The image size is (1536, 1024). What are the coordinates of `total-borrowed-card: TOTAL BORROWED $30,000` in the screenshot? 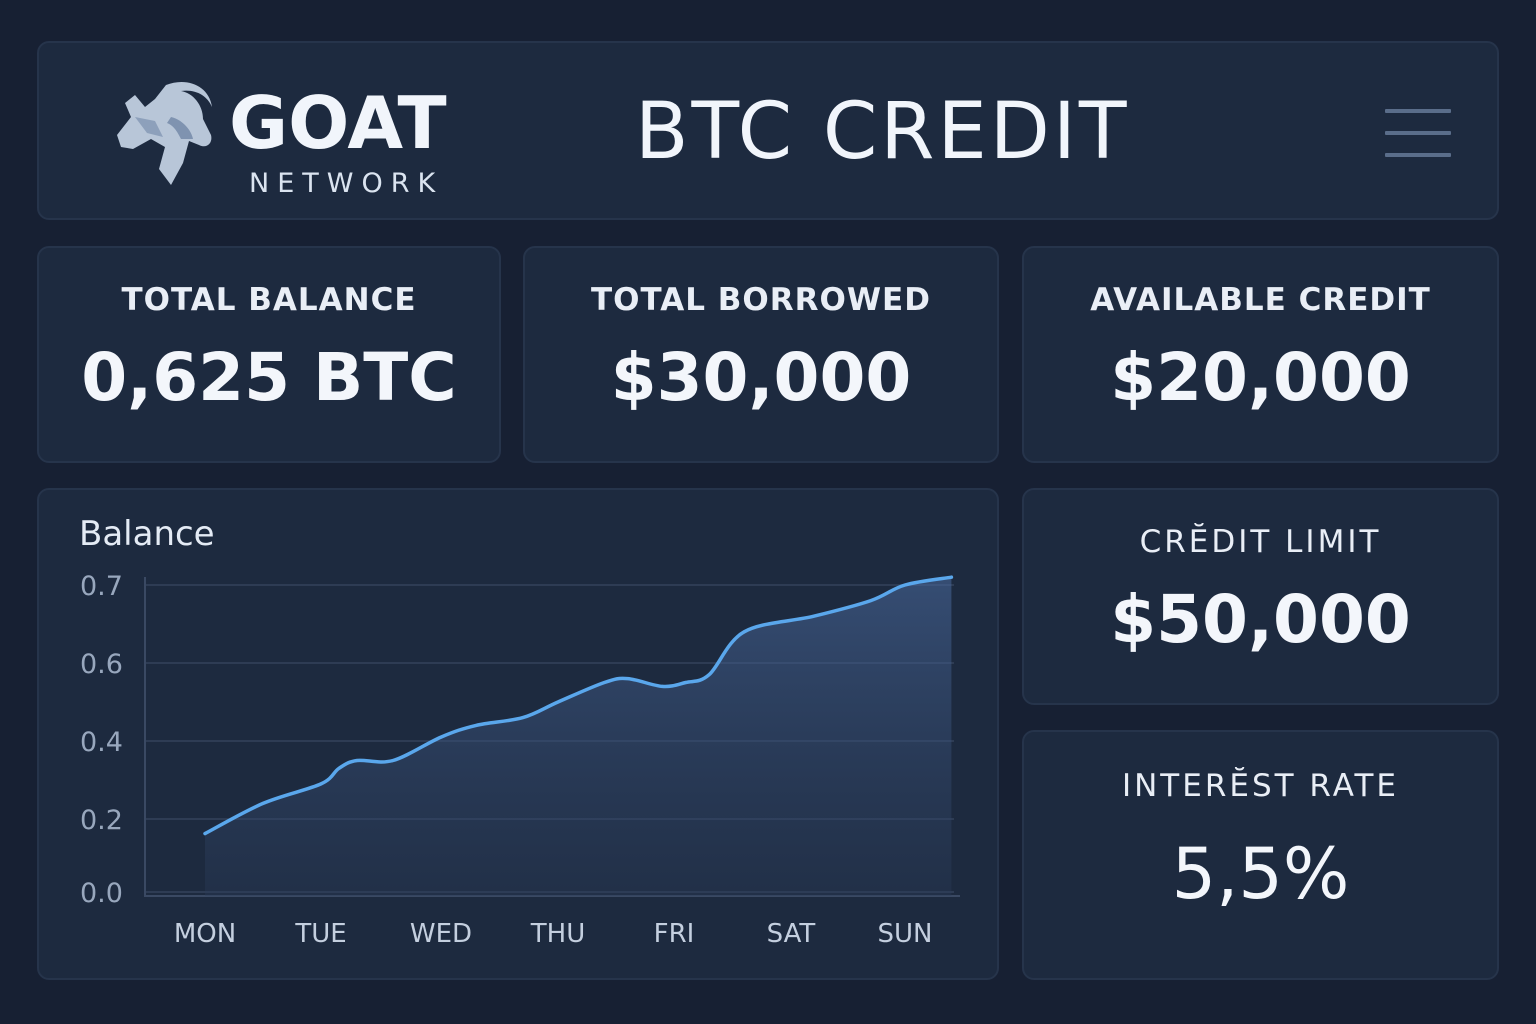 It's located at (761, 354).